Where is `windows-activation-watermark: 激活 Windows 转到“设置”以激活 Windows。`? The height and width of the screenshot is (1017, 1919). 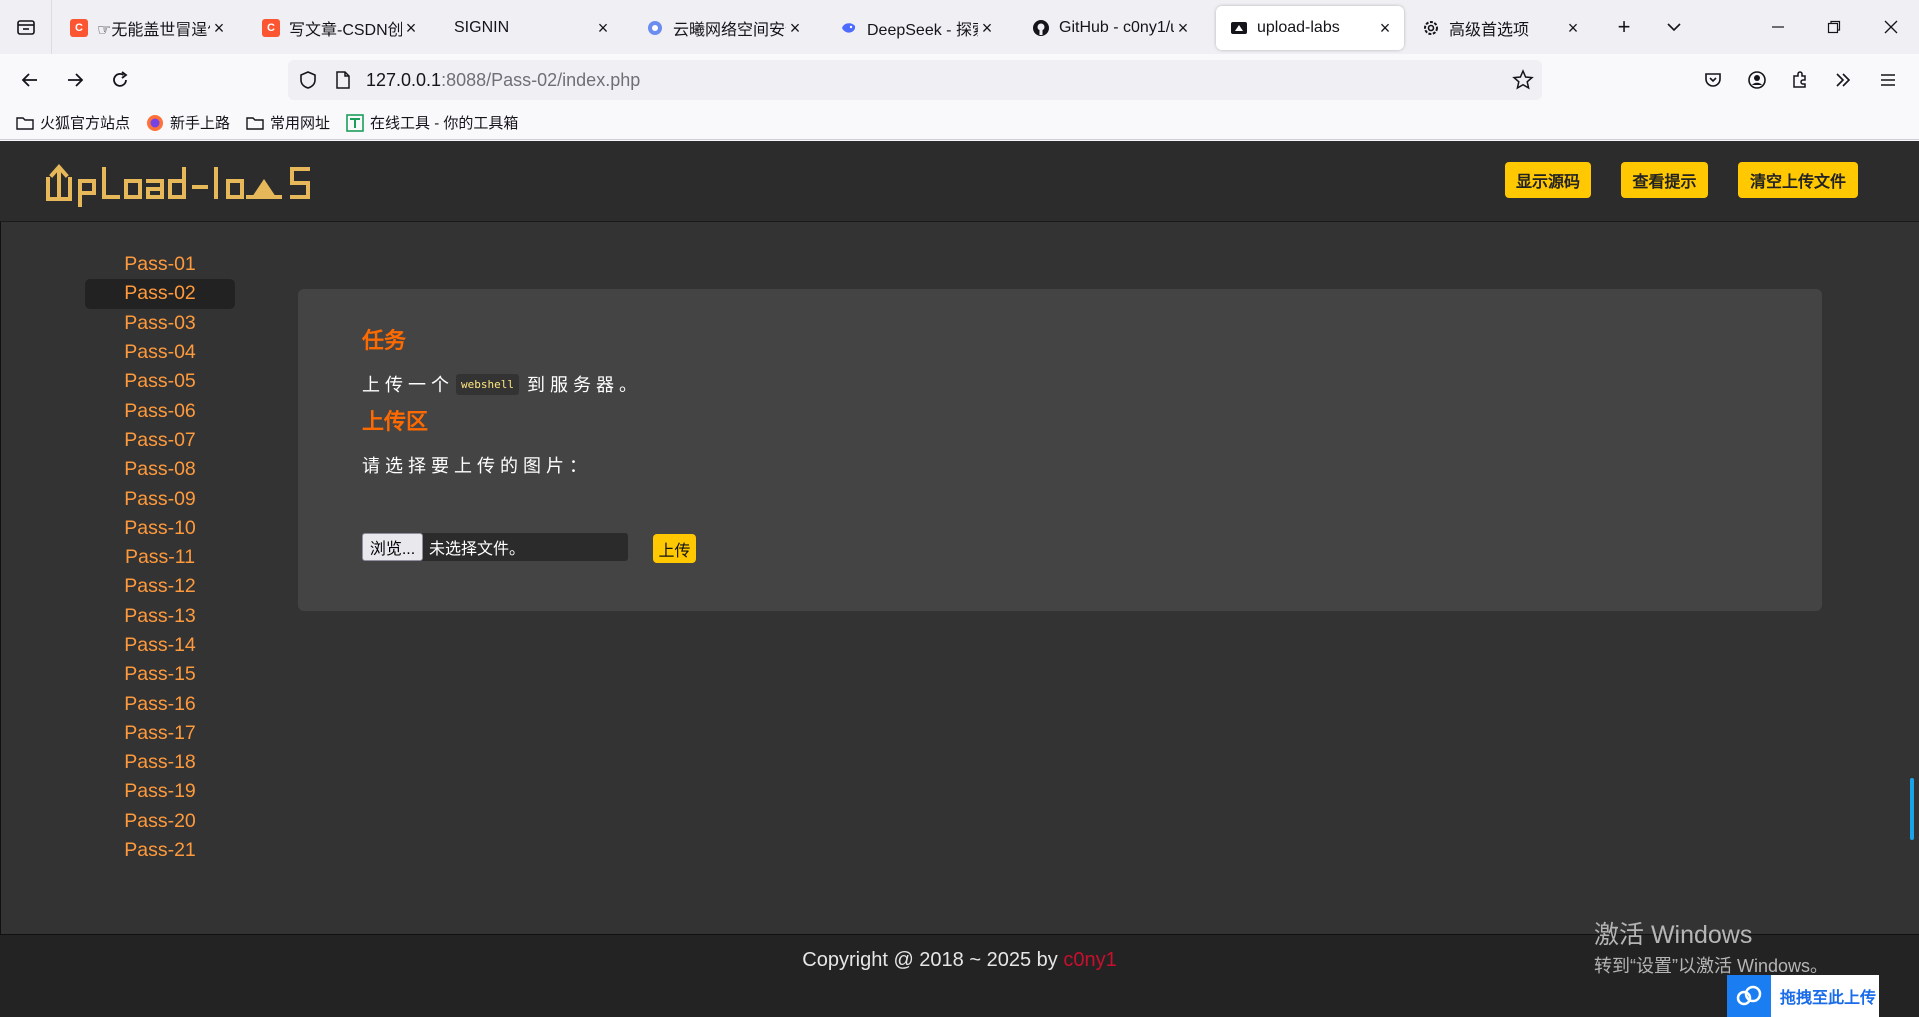
windows-activation-watermark: 激活 Windows 转到“设置”以激活 Windows。 is located at coordinates (1711, 946).